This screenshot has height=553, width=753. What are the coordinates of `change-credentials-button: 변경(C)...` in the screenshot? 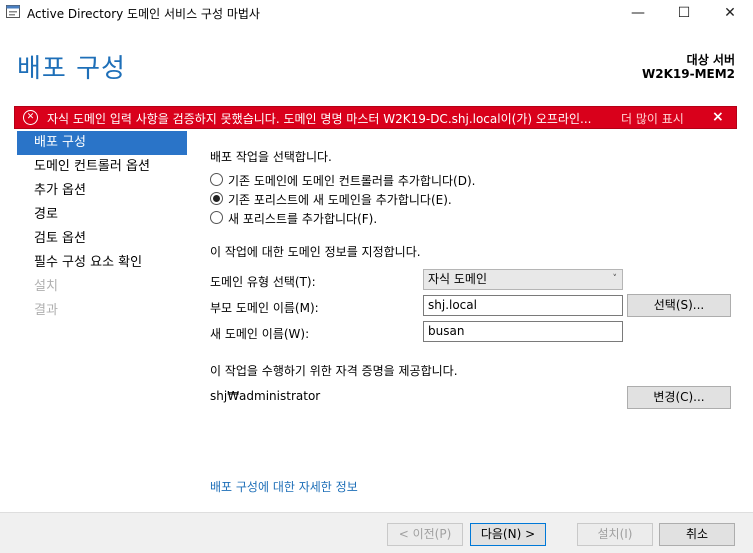 It's located at (679, 397).